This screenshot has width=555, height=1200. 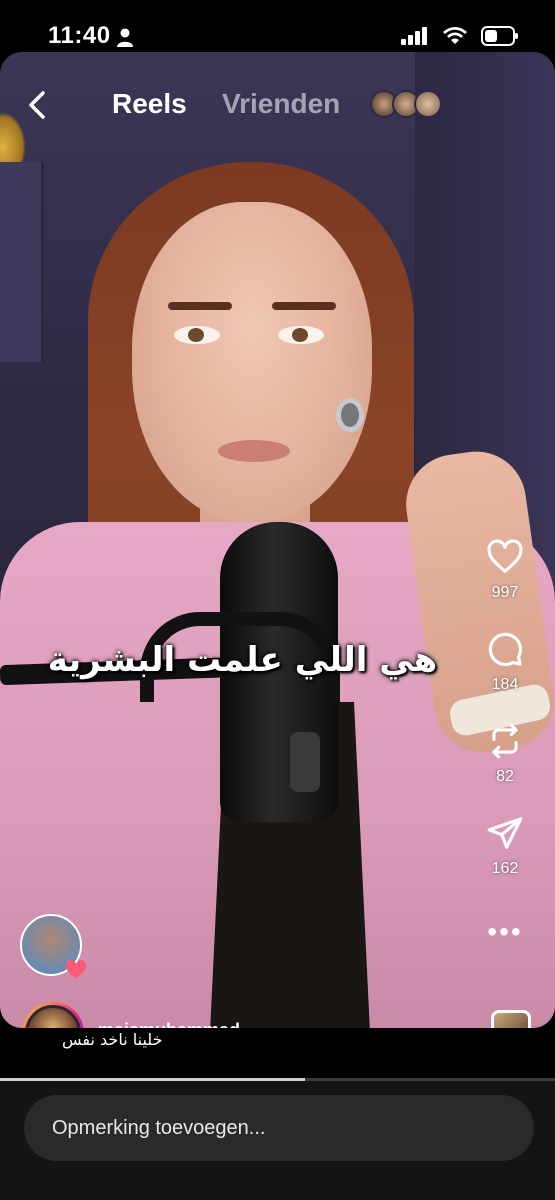 I want to click on earring, so click(x=350, y=415).